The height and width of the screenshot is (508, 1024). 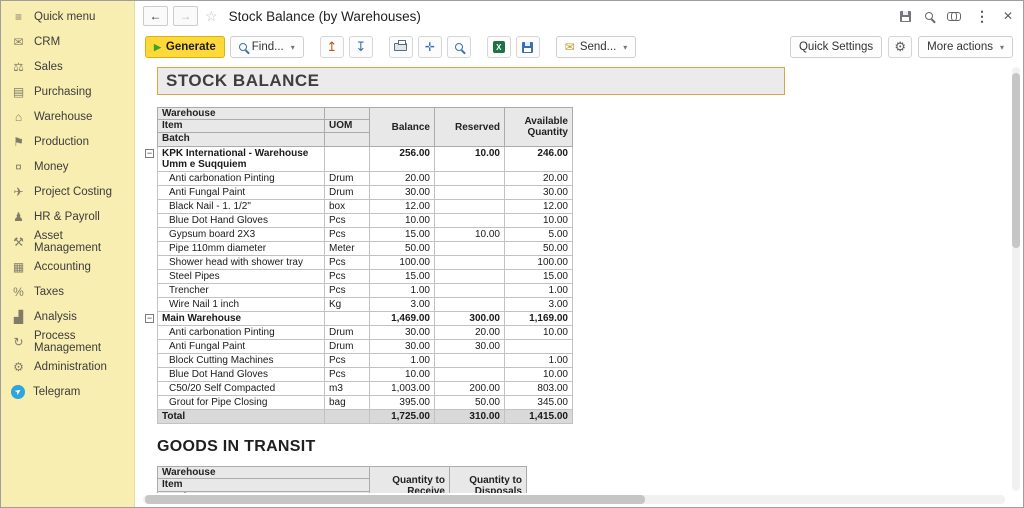 What do you see at coordinates (18, 216) in the screenshot?
I see `hr-payroll-icon: ♟` at bounding box center [18, 216].